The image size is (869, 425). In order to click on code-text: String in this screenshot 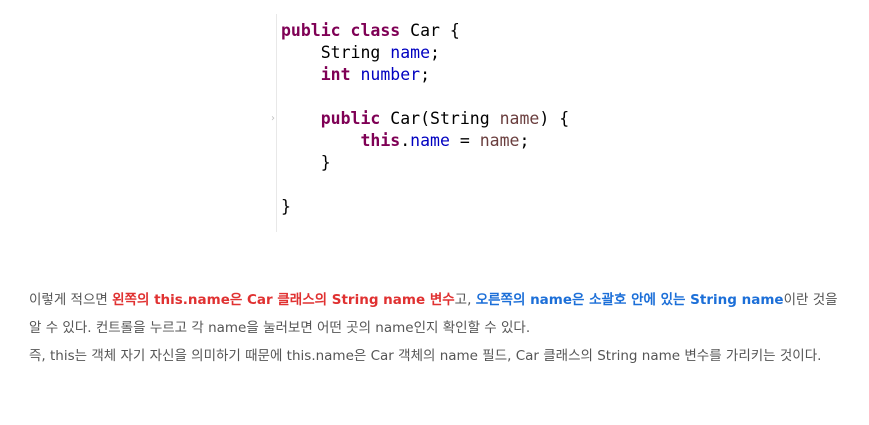, I will do `click(336, 52)`.